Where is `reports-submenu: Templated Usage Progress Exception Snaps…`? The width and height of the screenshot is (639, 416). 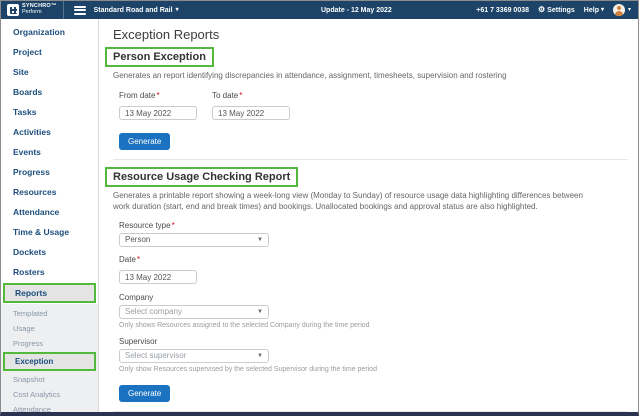 reports-submenu: Templated Usage Progress Exception Snaps… is located at coordinates (49, 358).